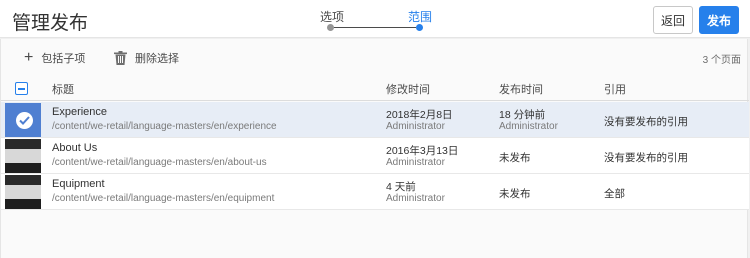 The image size is (750, 258). Describe the element at coordinates (21, 88) in the screenshot. I see `select-all-checkbox` at that location.